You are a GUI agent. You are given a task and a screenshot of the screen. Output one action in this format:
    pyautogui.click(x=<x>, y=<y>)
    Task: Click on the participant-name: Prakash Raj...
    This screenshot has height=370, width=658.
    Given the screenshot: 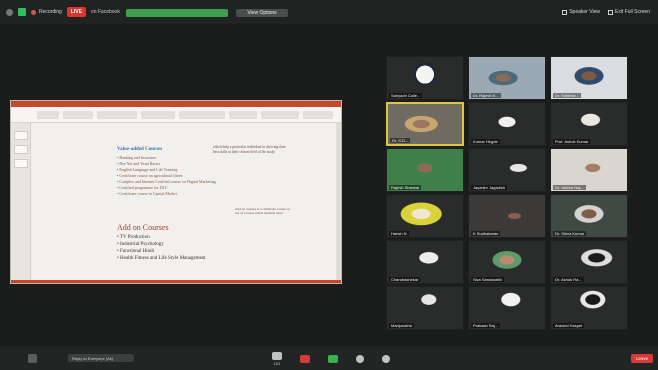 What is the action you would take?
    pyautogui.click(x=486, y=325)
    